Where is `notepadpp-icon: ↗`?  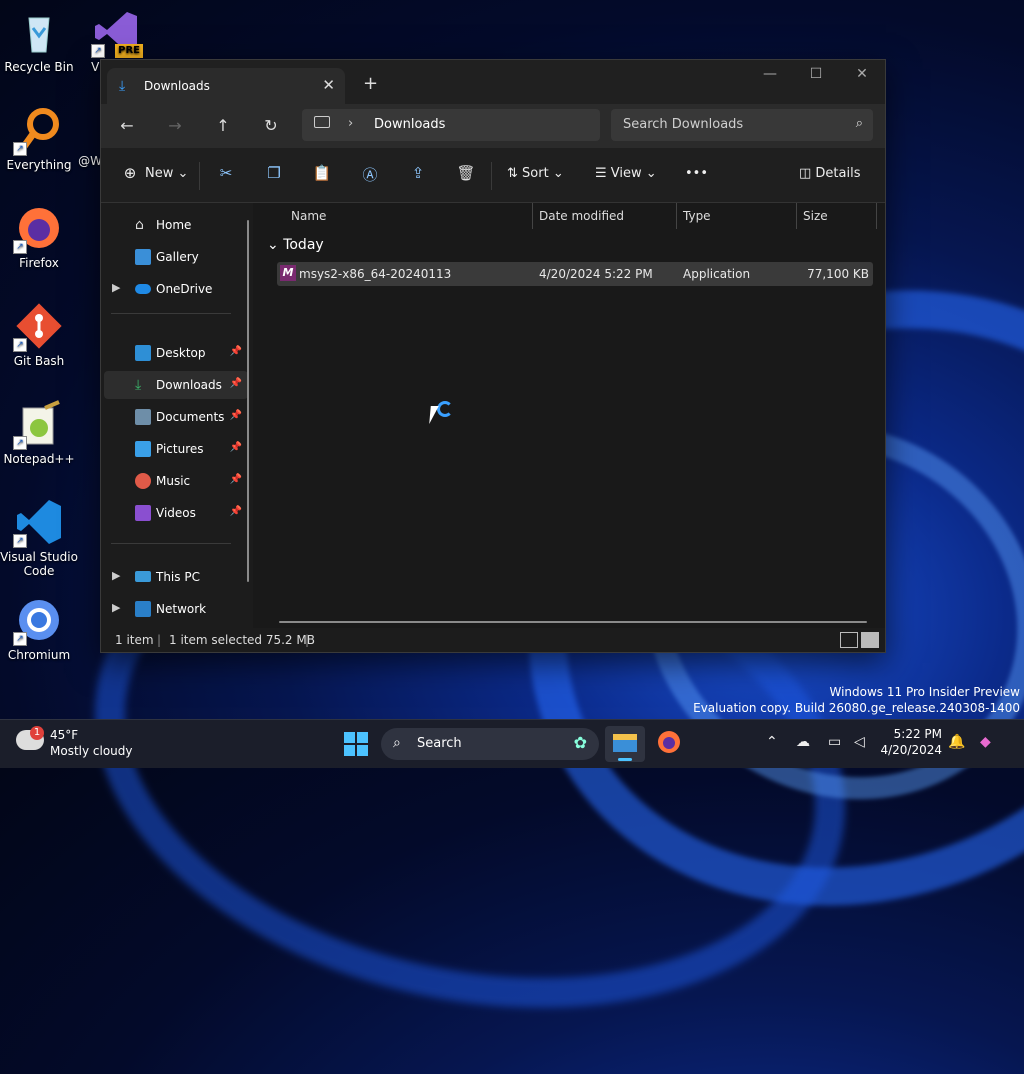 notepadpp-icon: ↗ is located at coordinates (38, 425).